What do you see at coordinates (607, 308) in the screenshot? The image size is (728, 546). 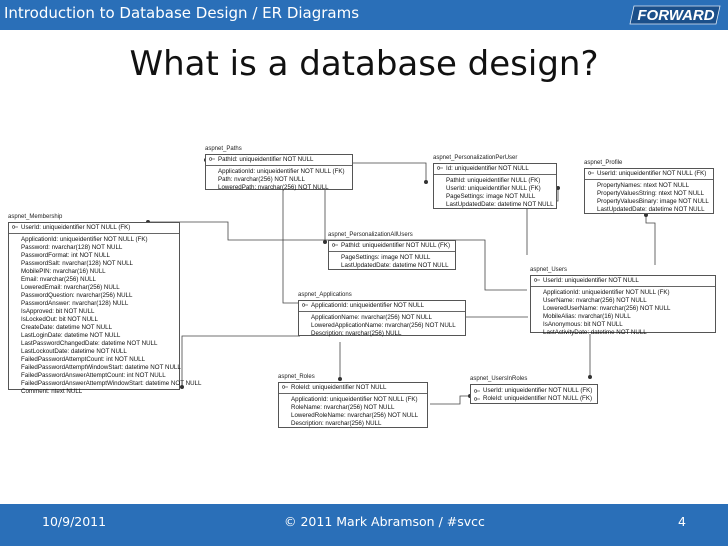 I see `entity-field: LoweredUserName: nvarchar(256) NOT NULL` at bounding box center [607, 308].